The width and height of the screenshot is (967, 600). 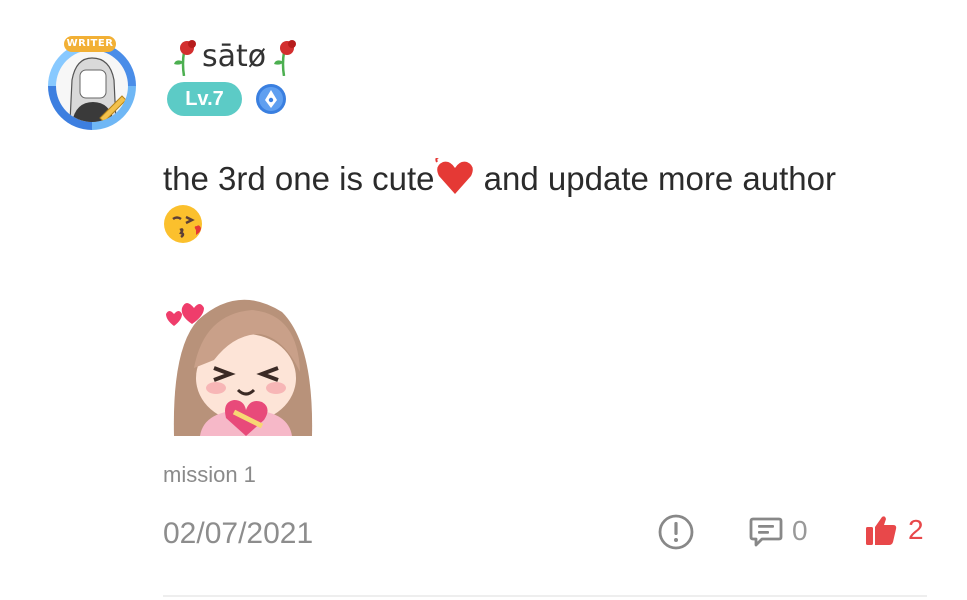 What do you see at coordinates (299, 178) in the screenshot?
I see `comment-text-part1: the 3rd one is cute` at bounding box center [299, 178].